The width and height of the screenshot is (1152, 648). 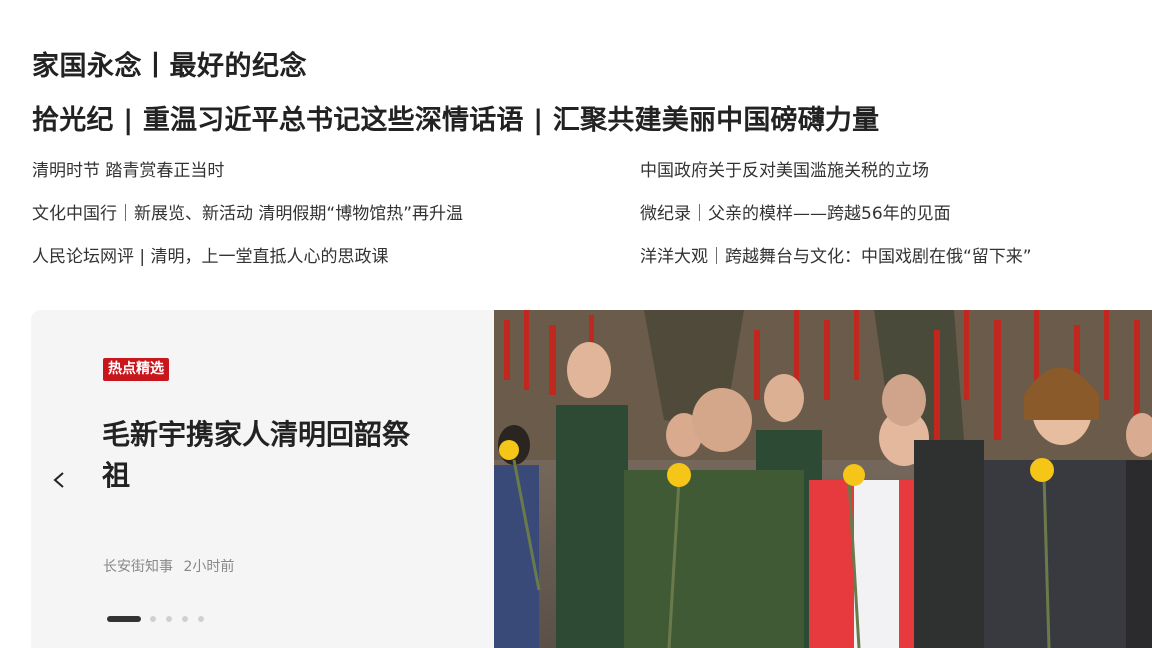 What do you see at coordinates (247, 181) in the screenshot?
I see `news-link: 清明时节 踏青赏春正当时` at bounding box center [247, 181].